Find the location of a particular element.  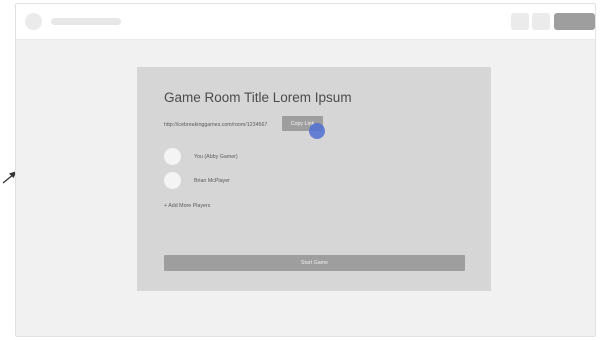

start-game-button: Start Game is located at coordinates (314, 263).